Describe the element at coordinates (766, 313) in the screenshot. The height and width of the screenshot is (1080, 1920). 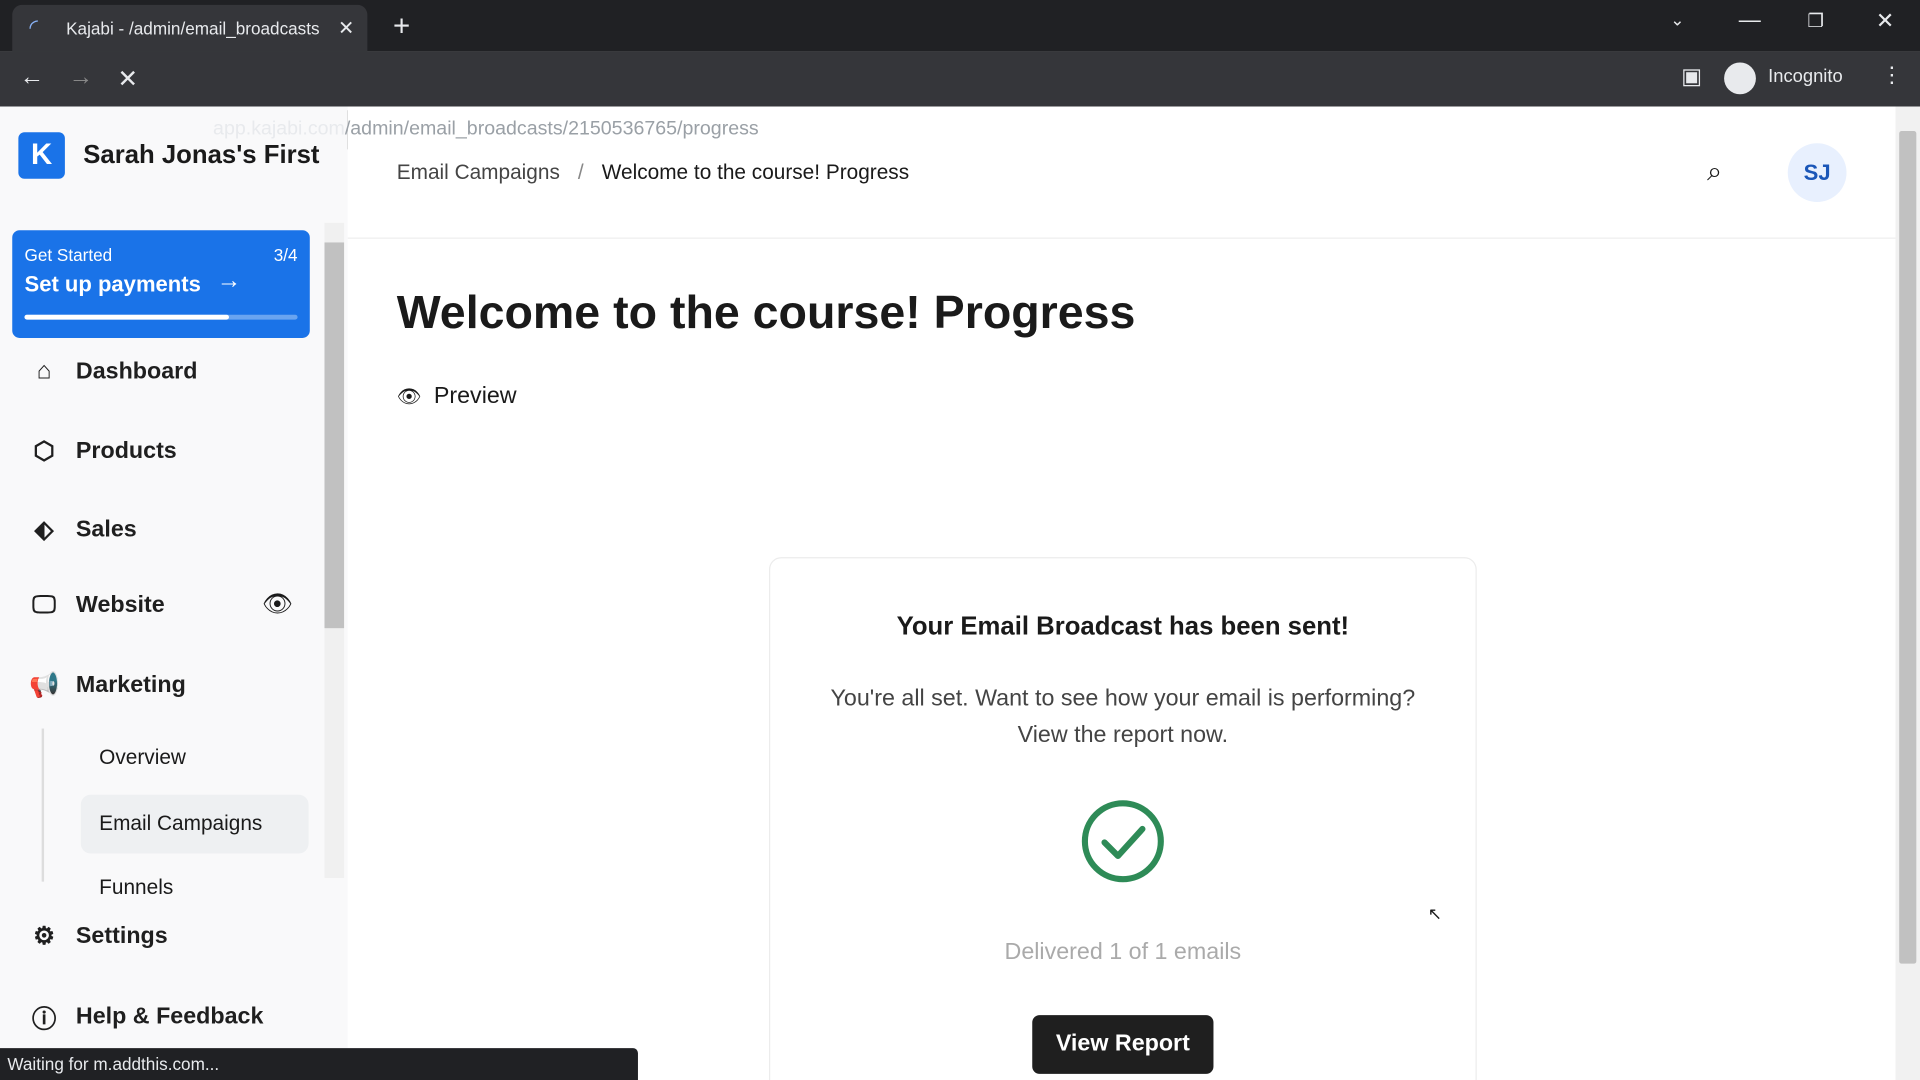
I see `page-title: Welcome to the course! Progress` at that location.